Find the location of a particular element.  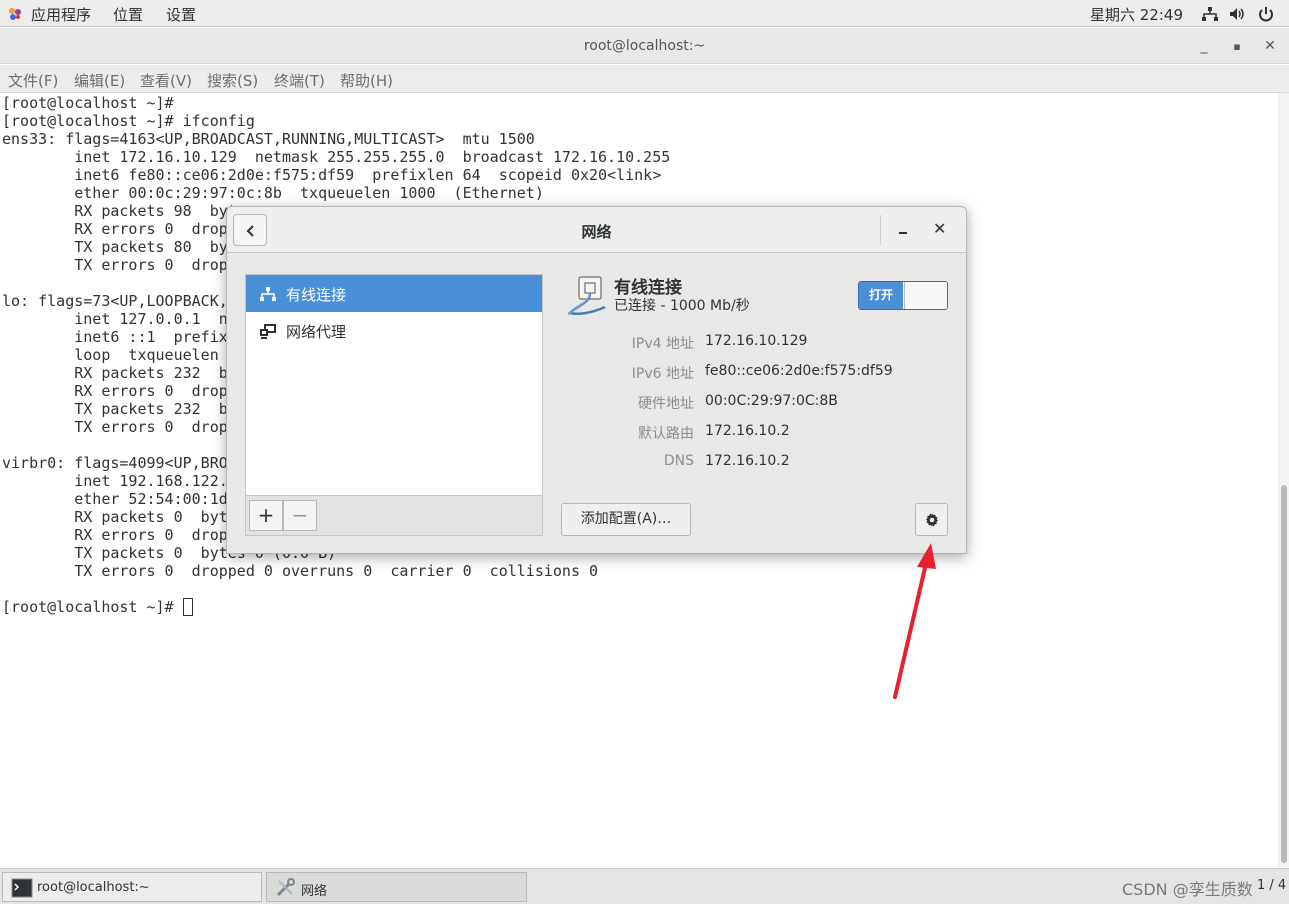

terminal-line: RX packets 232 b is located at coordinates (115, 373).